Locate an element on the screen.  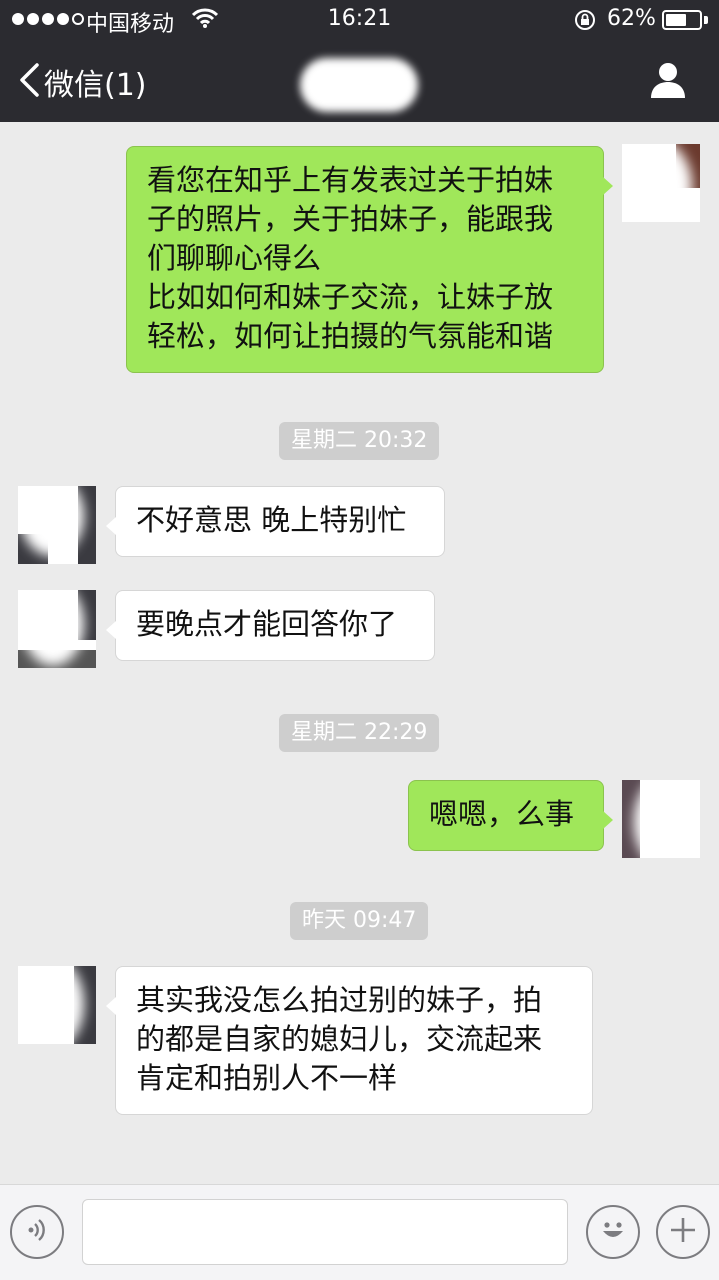
message-input is located at coordinates (325, 1232).